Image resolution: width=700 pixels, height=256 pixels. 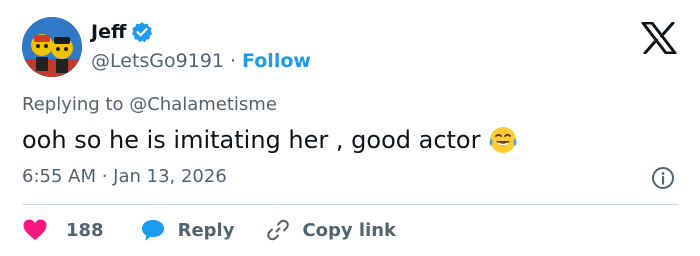 I want to click on tweet-text-row: ooh so he is imitating her , good actor, so click(x=270, y=140).